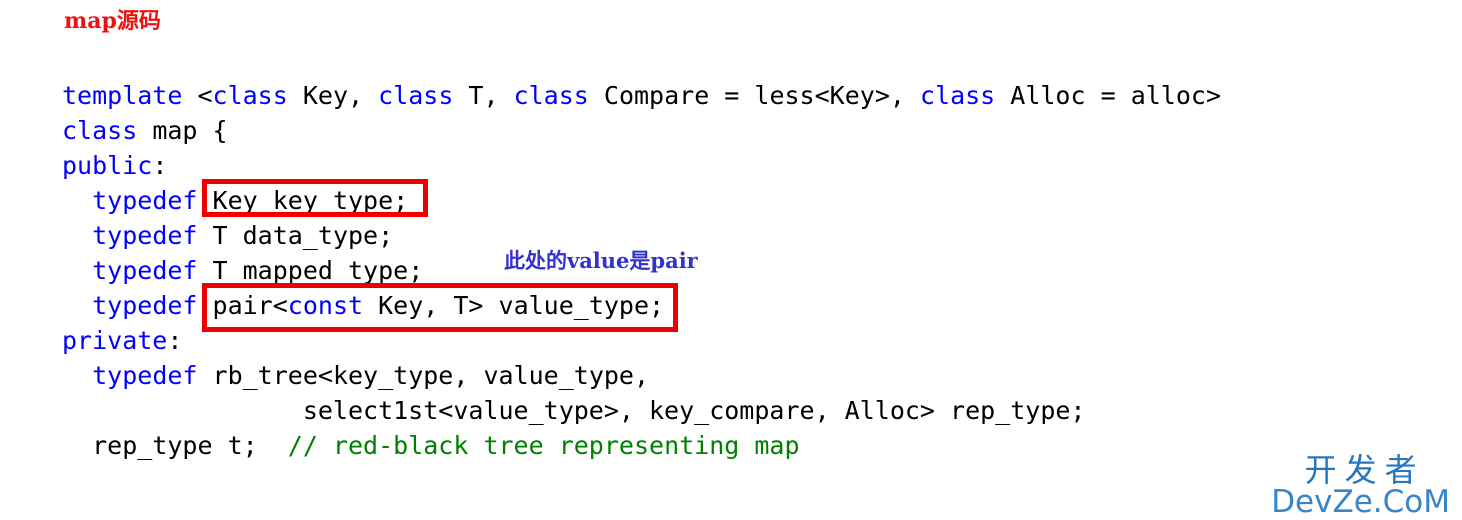 The width and height of the screenshot is (1462, 520). Describe the element at coordinates (1360, 502) in the screenshot. I see `watermark-site-text: DevZe.CoM` at that location.